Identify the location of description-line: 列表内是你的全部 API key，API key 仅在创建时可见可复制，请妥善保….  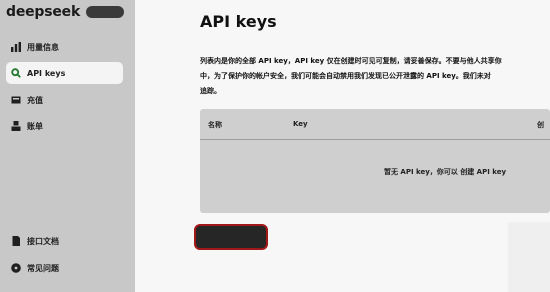
(351, 61).